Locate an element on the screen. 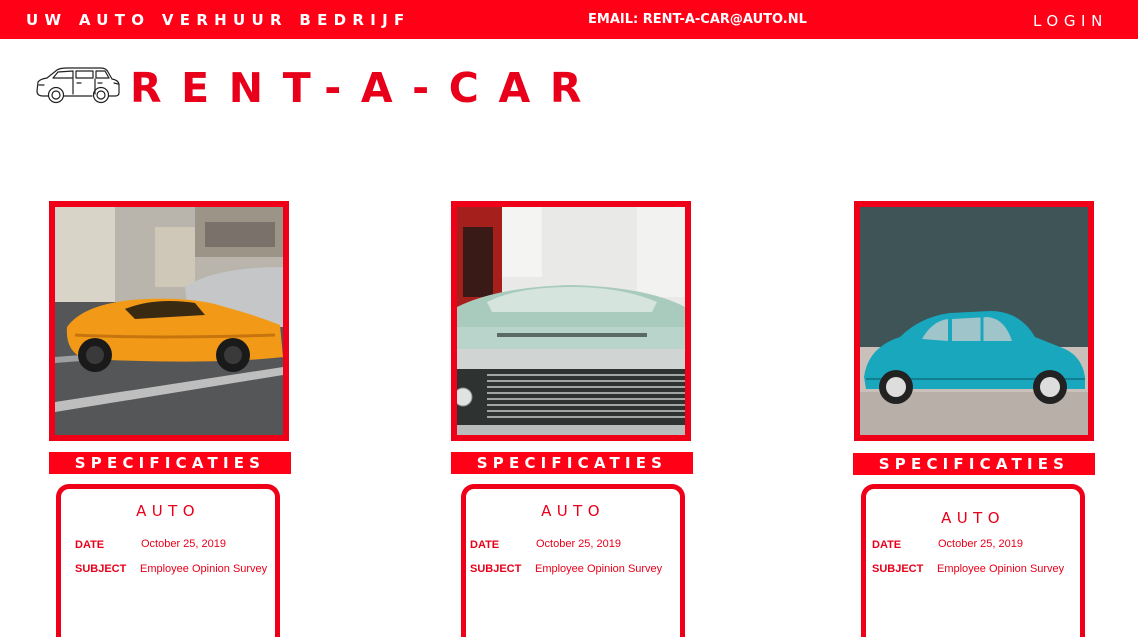 This screenshot has height=637, width=1138. login-link: LOGIN is located at coordinates (1070, 21).